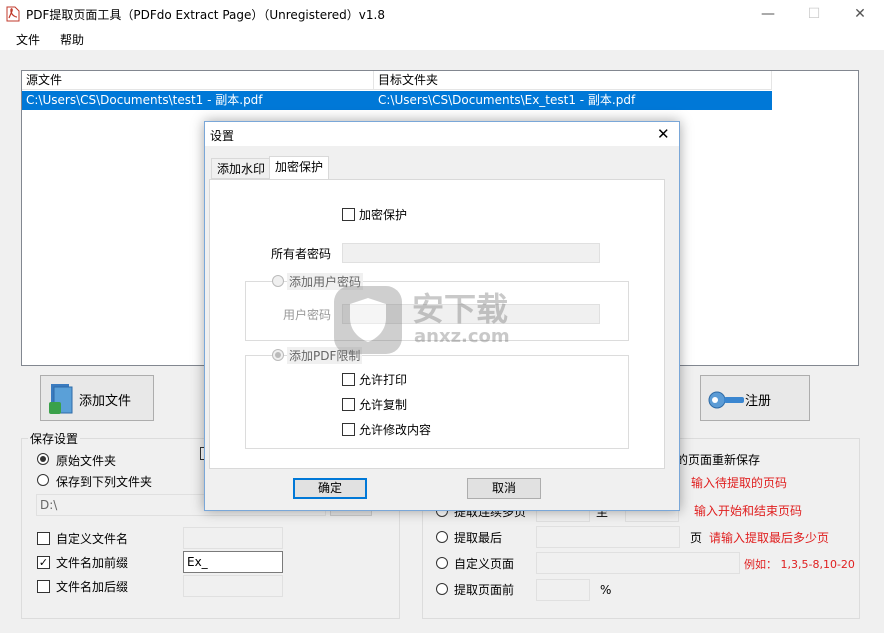 Image resolution: width=884 pixels, height=633 pixels. Describe the element at coordinates (608, 537) in the screenshot. I see `last-pages-input` at that location.